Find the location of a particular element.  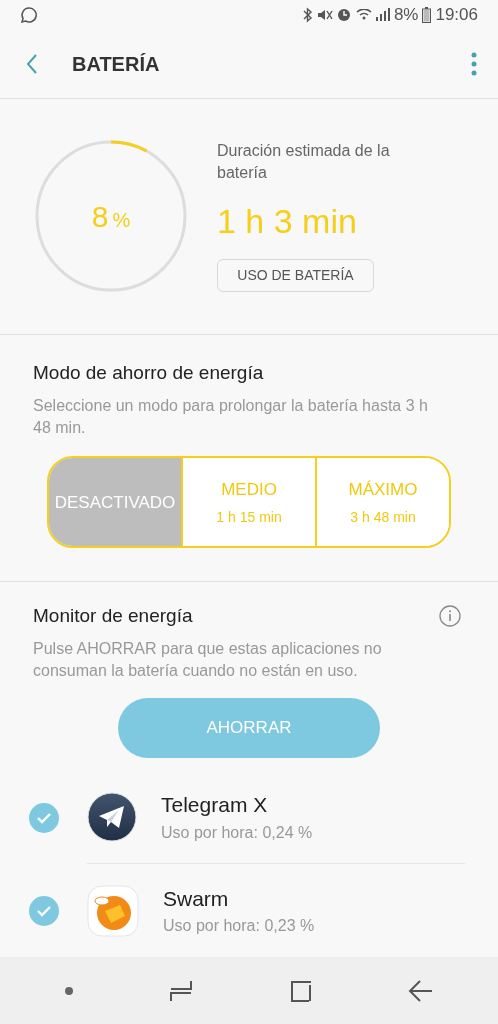

paper-plane-app-icon is located at coordinates (112, 817).